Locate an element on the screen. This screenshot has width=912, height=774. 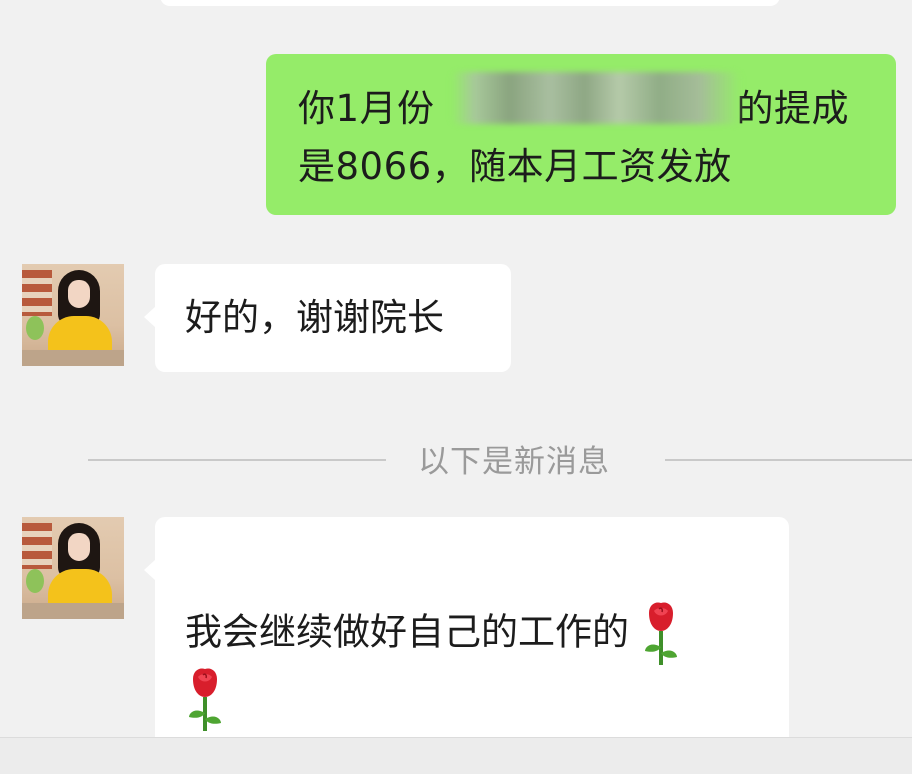
received-message-text: 我会继续做好自己的工作的 is located at coordinates (407, 632).